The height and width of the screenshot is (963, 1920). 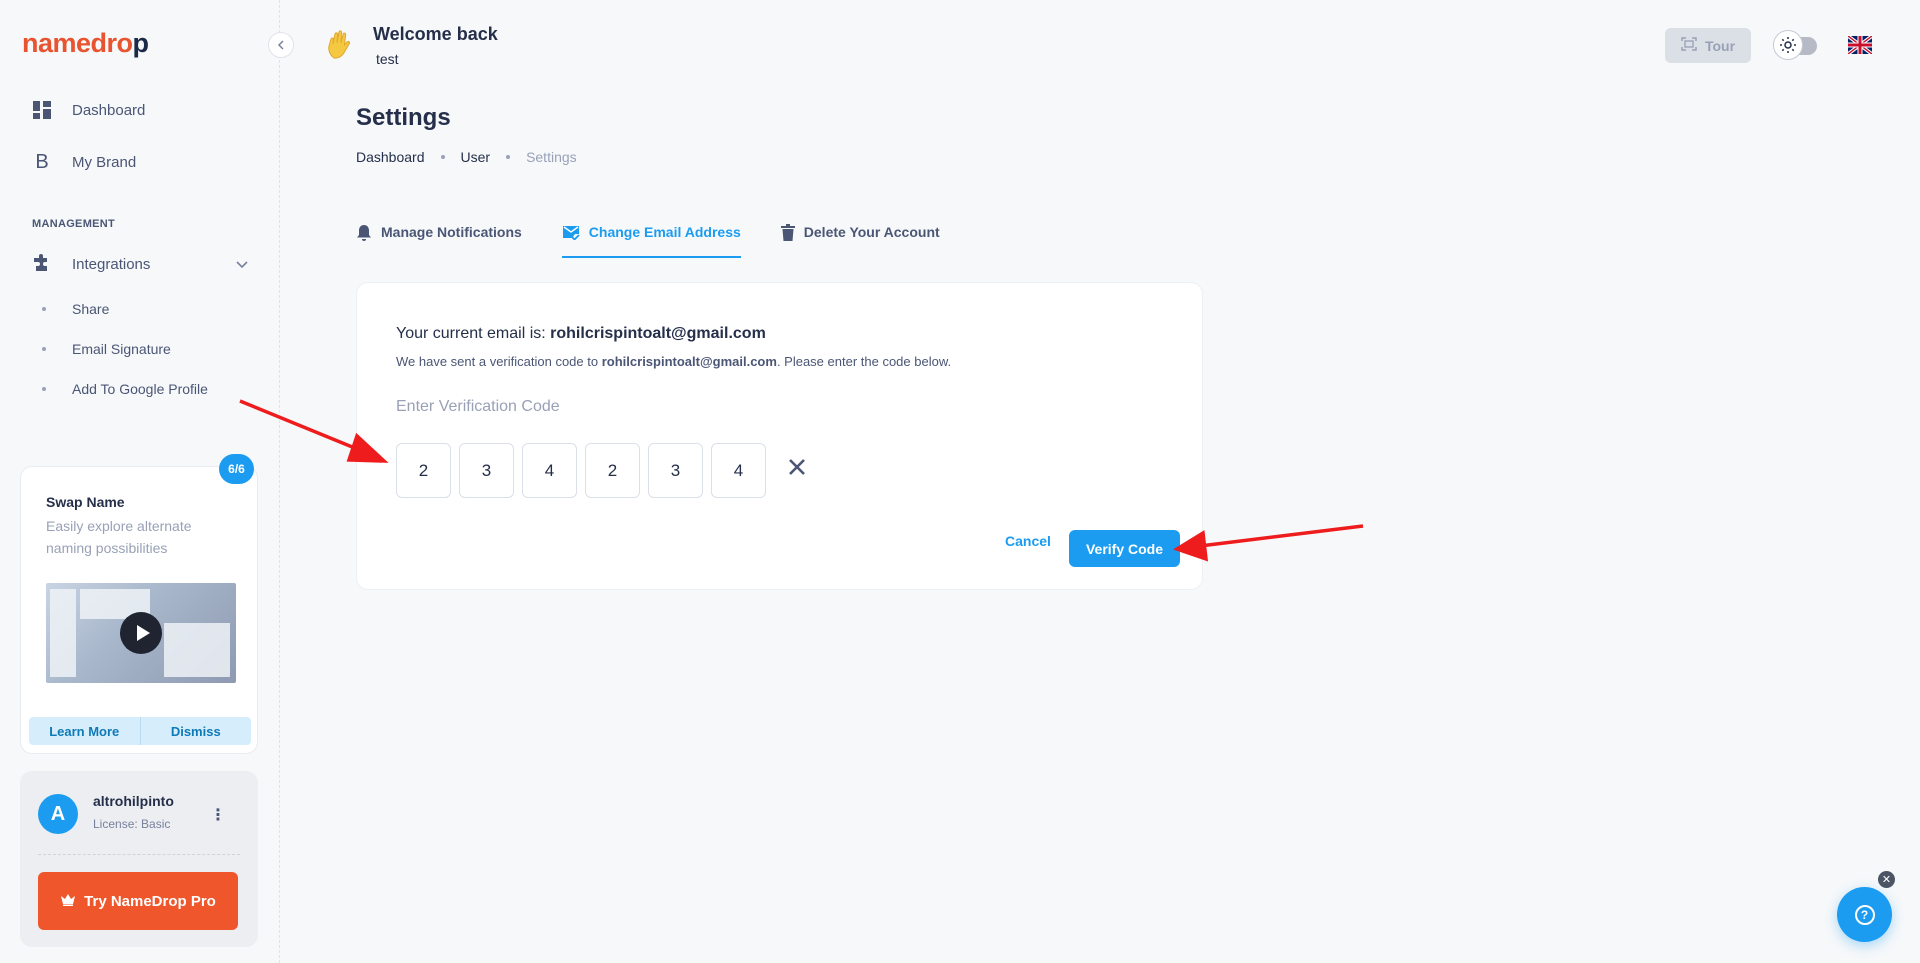 I want to click on tab-label: Manage Notifications, so click(x=451, y=232).